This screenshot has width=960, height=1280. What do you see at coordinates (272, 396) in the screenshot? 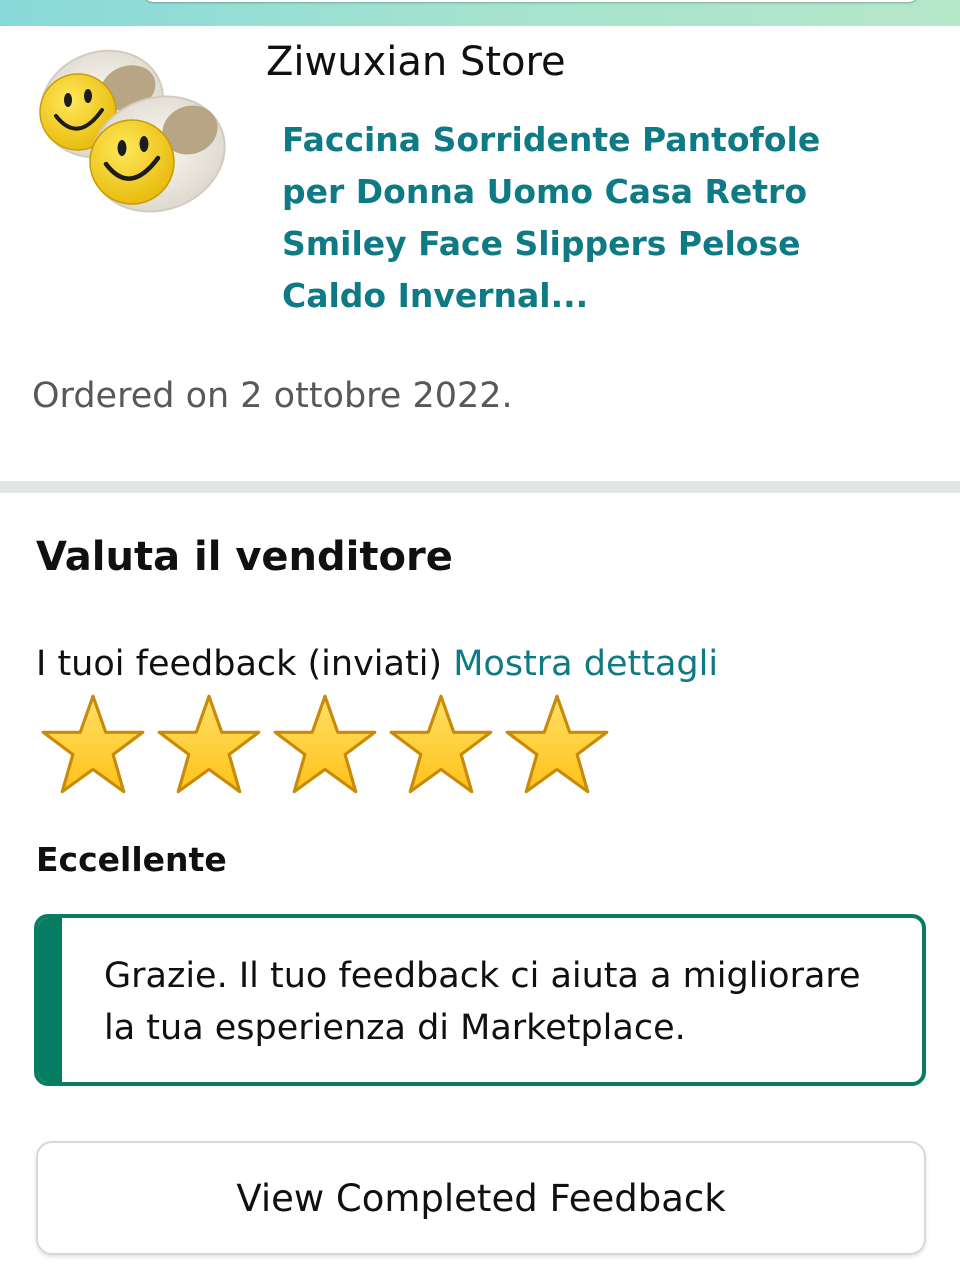
I see `order-date: Ordered on 2 ottobre 2022.` at bounding box center [272, 396].